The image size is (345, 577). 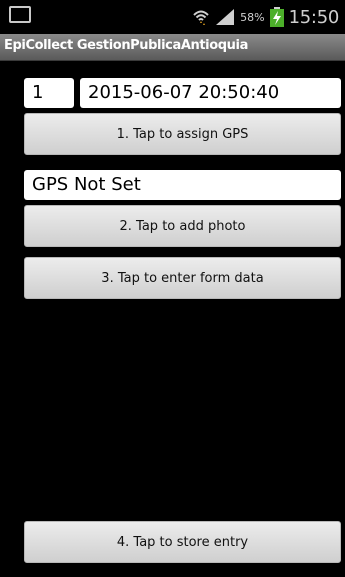 What do you see at coordinates (126, 45) in the screenshot?
I see `app-title: EpiCollect GestionPublicaAntioquia` at bounding box center [126, 45].